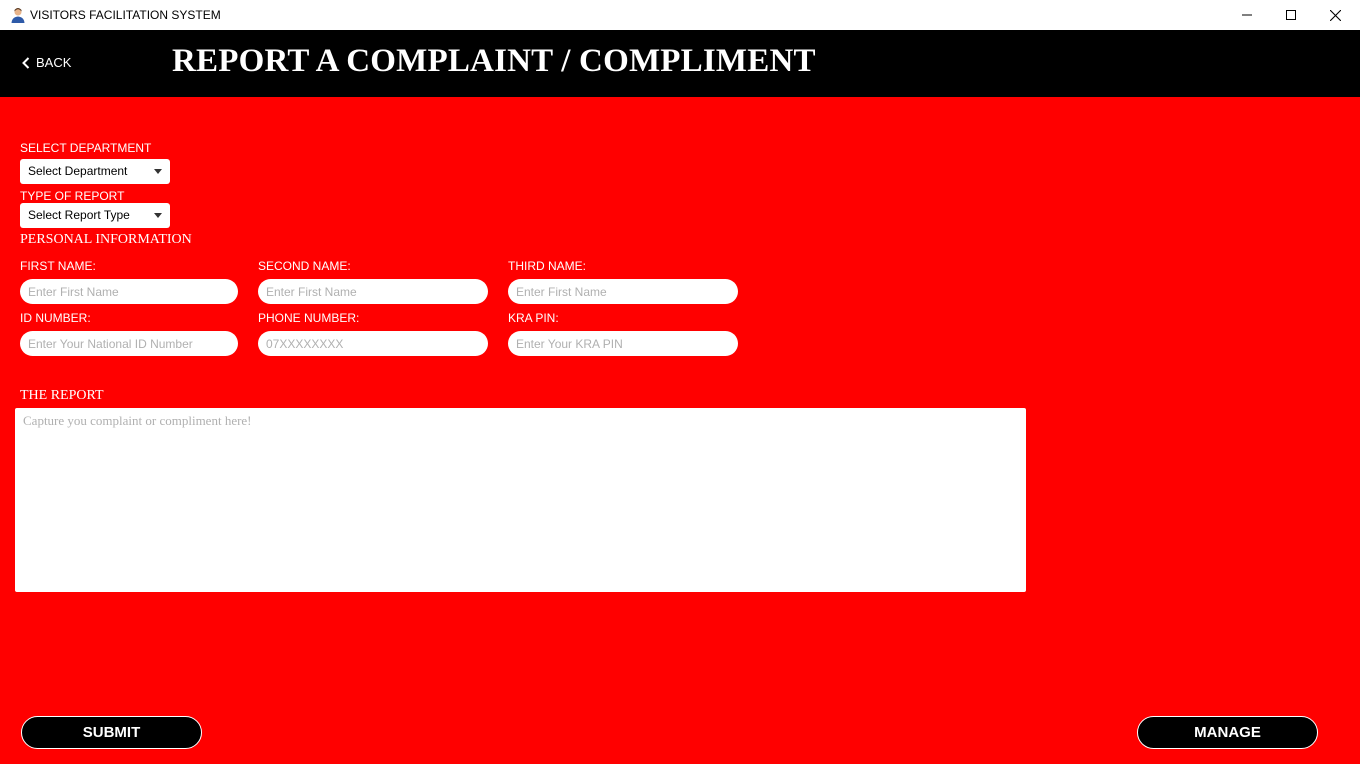 The height and width of the screenshot is (764, 1360). What do you see at coordinates (309, 318) in the screenshot?
I see `phone-number-label: PHONE NUMBER:` at bounding box center [309, 318].